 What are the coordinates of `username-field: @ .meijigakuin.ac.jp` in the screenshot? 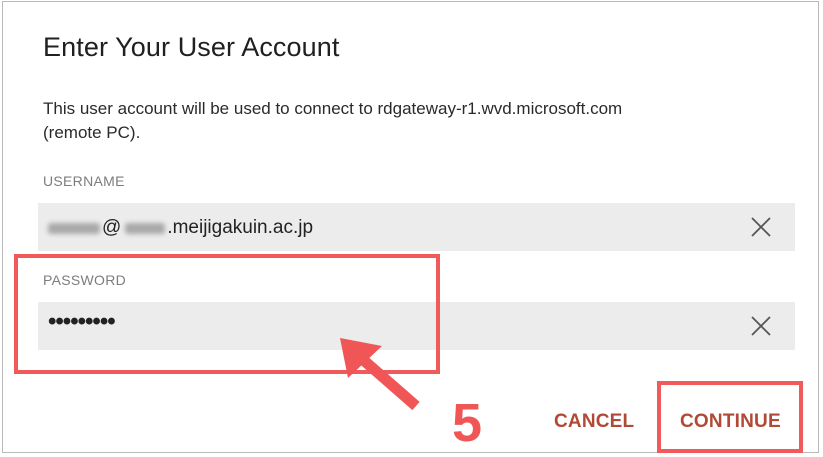 It's located at (416, 227).